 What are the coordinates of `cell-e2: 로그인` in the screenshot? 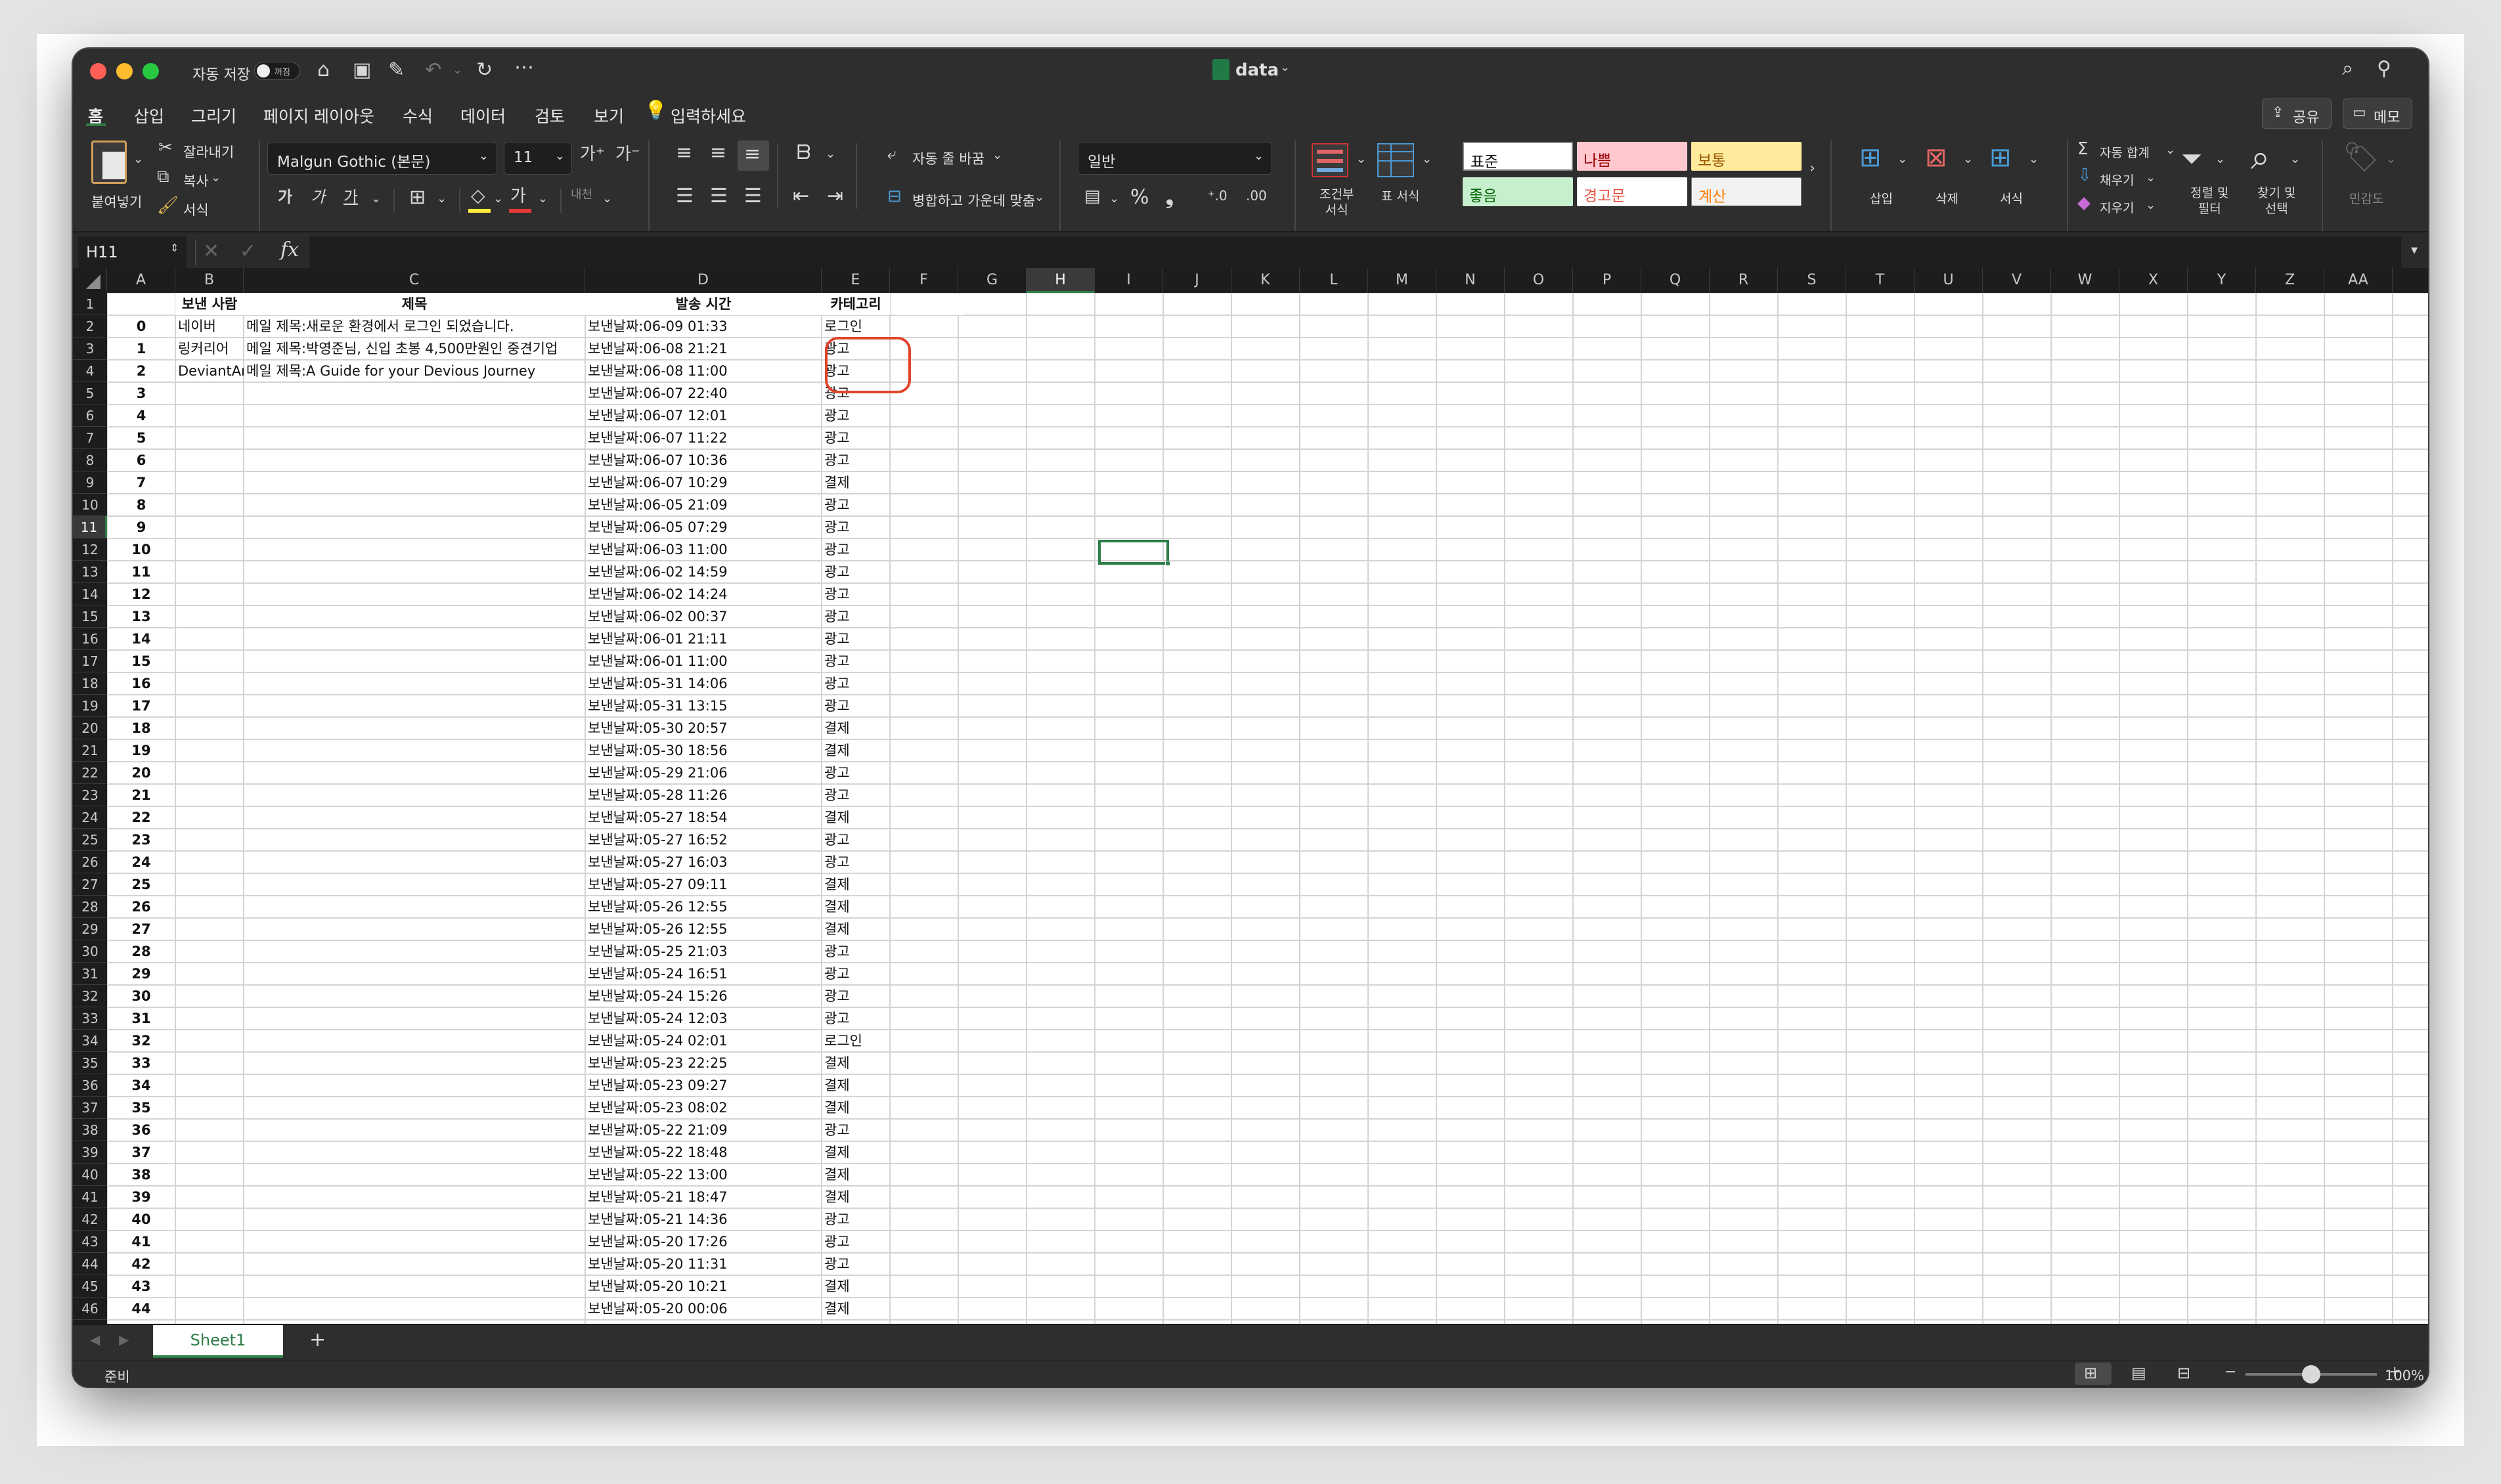 It's located at (856, 326).